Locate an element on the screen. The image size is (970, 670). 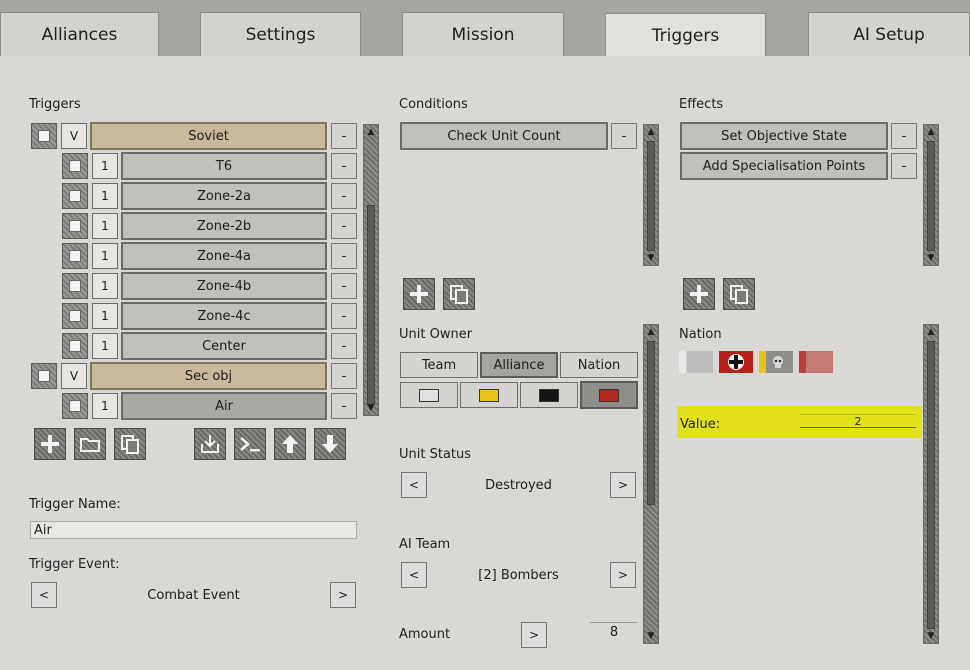
trigger-event-prev-button: < is located at coordinates (44, 595).